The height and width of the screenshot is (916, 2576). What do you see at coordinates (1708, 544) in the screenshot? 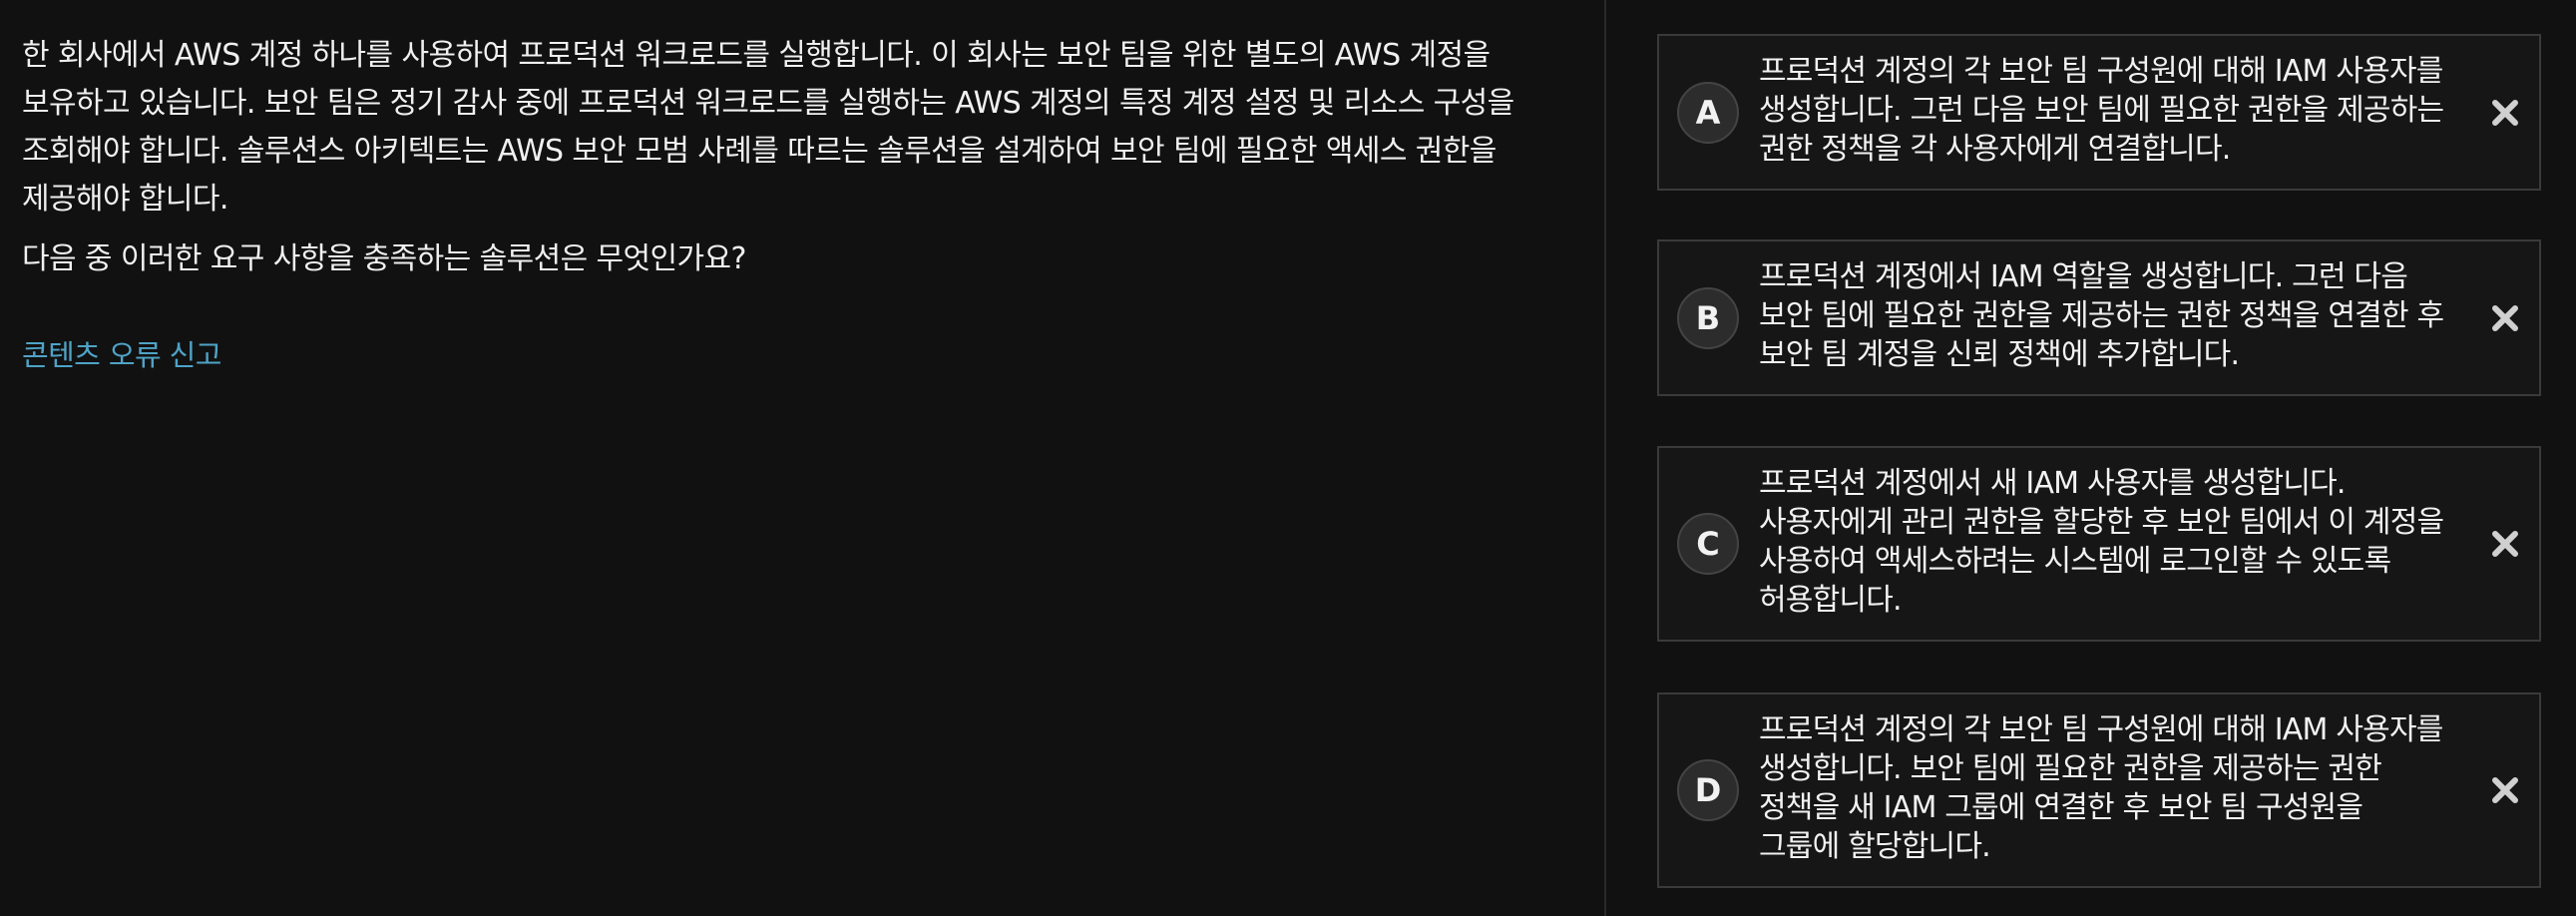
I see `option-letter-badge: C` at bounding box center [1708, 544].